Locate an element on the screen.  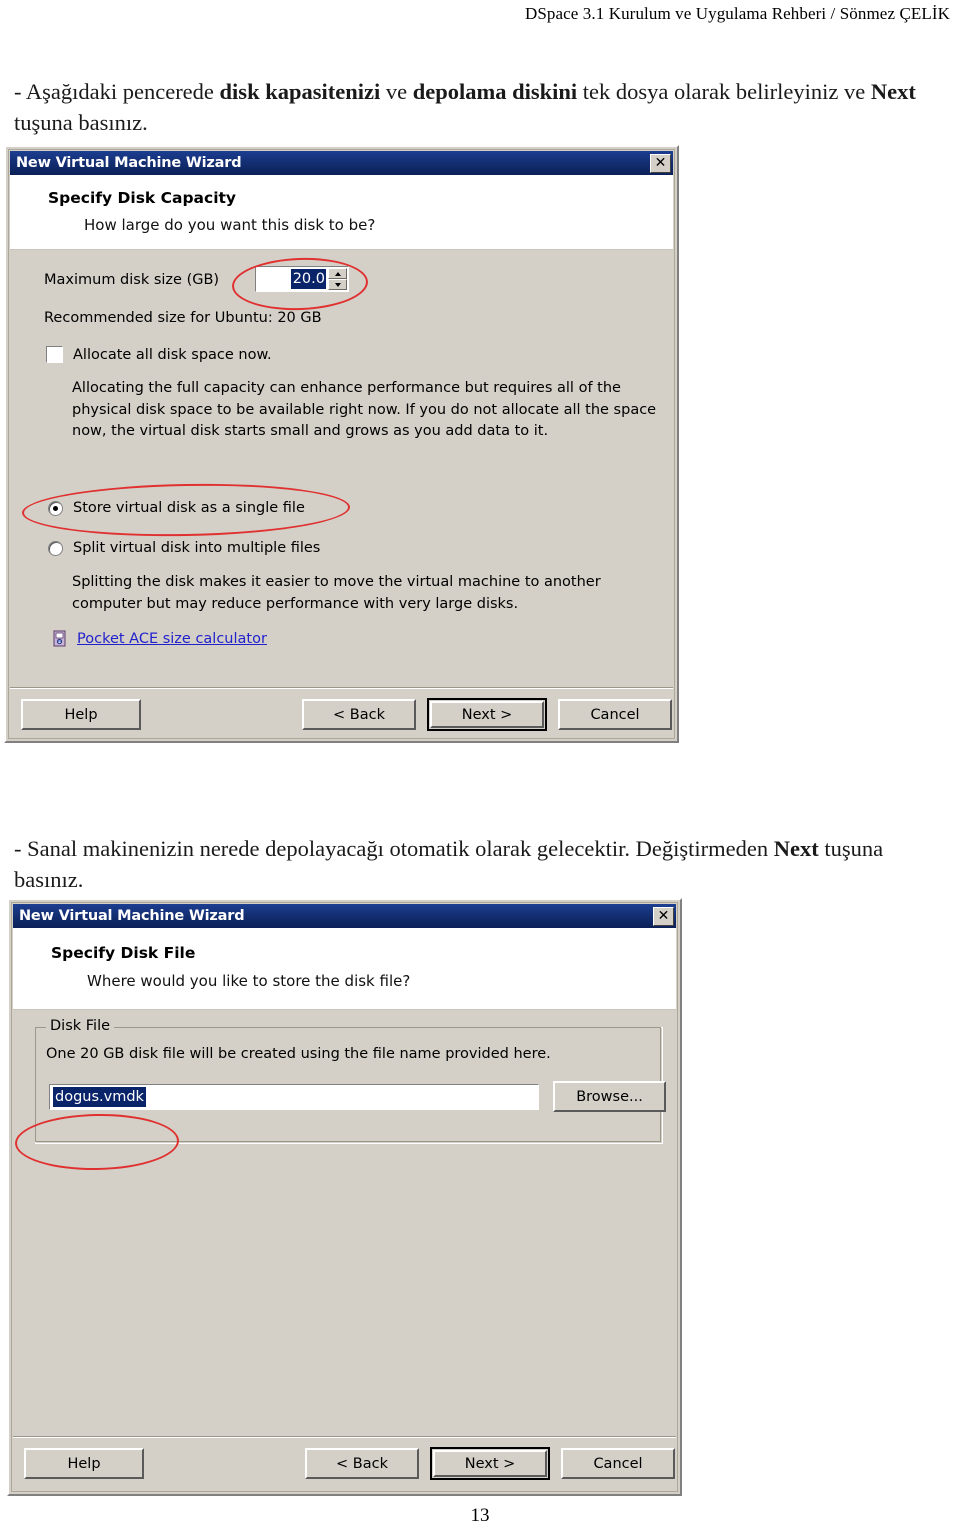
allocate-all-disk-space-checkbox: Allocate all disk space now. is located at coordinates (159, 354).